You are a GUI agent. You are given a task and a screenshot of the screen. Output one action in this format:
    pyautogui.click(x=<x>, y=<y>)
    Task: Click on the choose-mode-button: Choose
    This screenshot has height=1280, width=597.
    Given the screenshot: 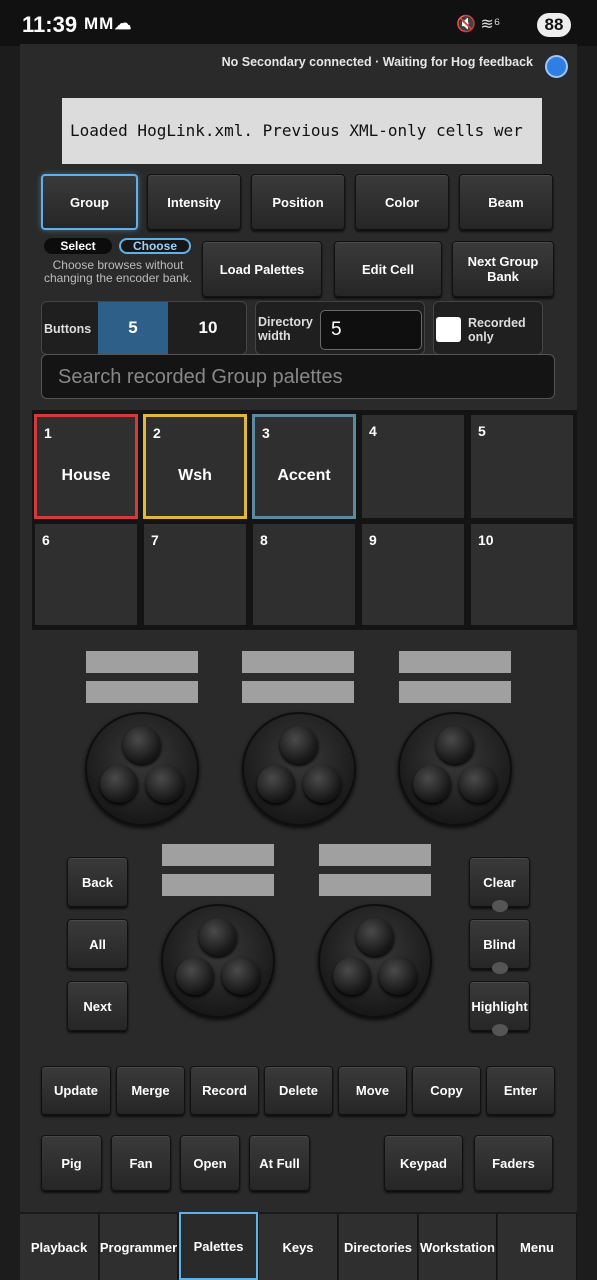 What is the action you would take?
    pyautogui.click(x=155, y=246)
    